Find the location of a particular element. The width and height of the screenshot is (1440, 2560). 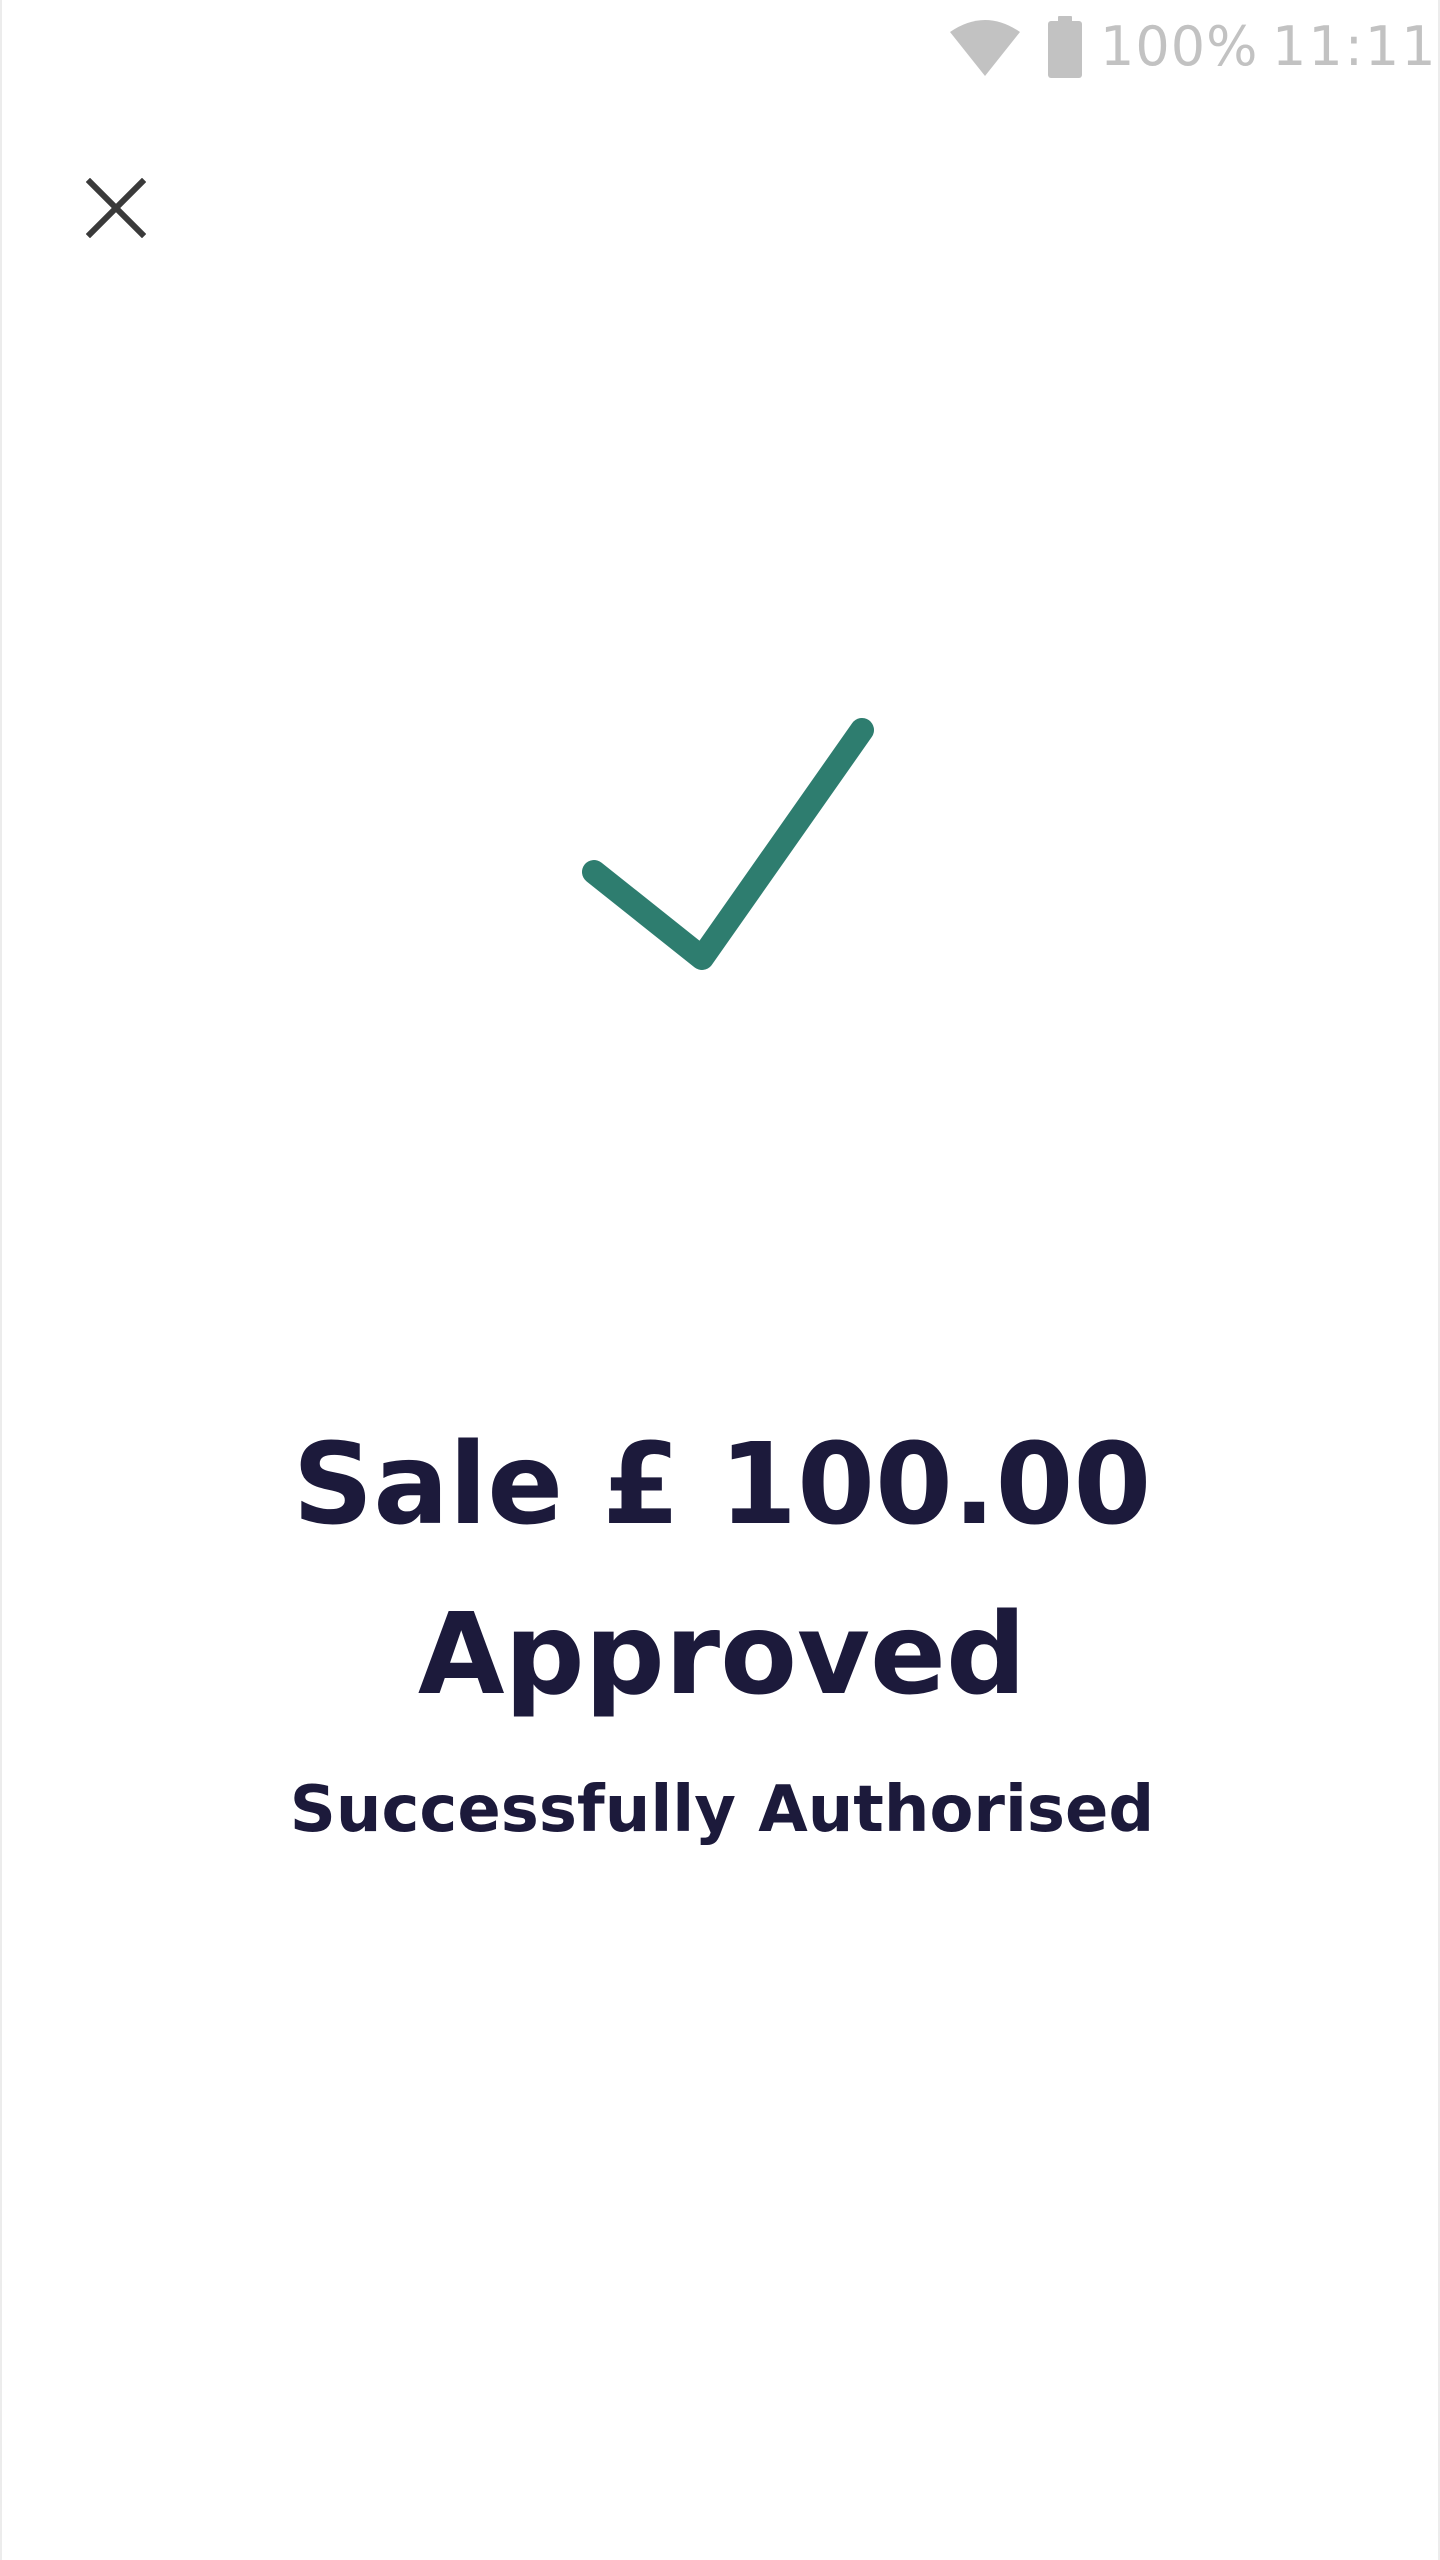

approval-status: Approved is located at coordinates (722, 1655).